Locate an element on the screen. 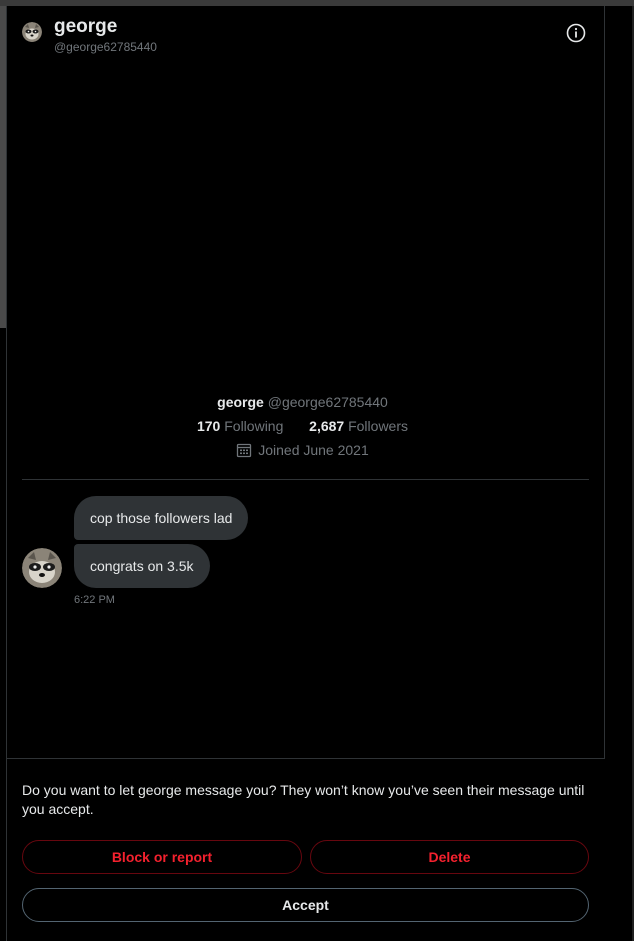  sender-avatar is located at coordinates (42, 568).